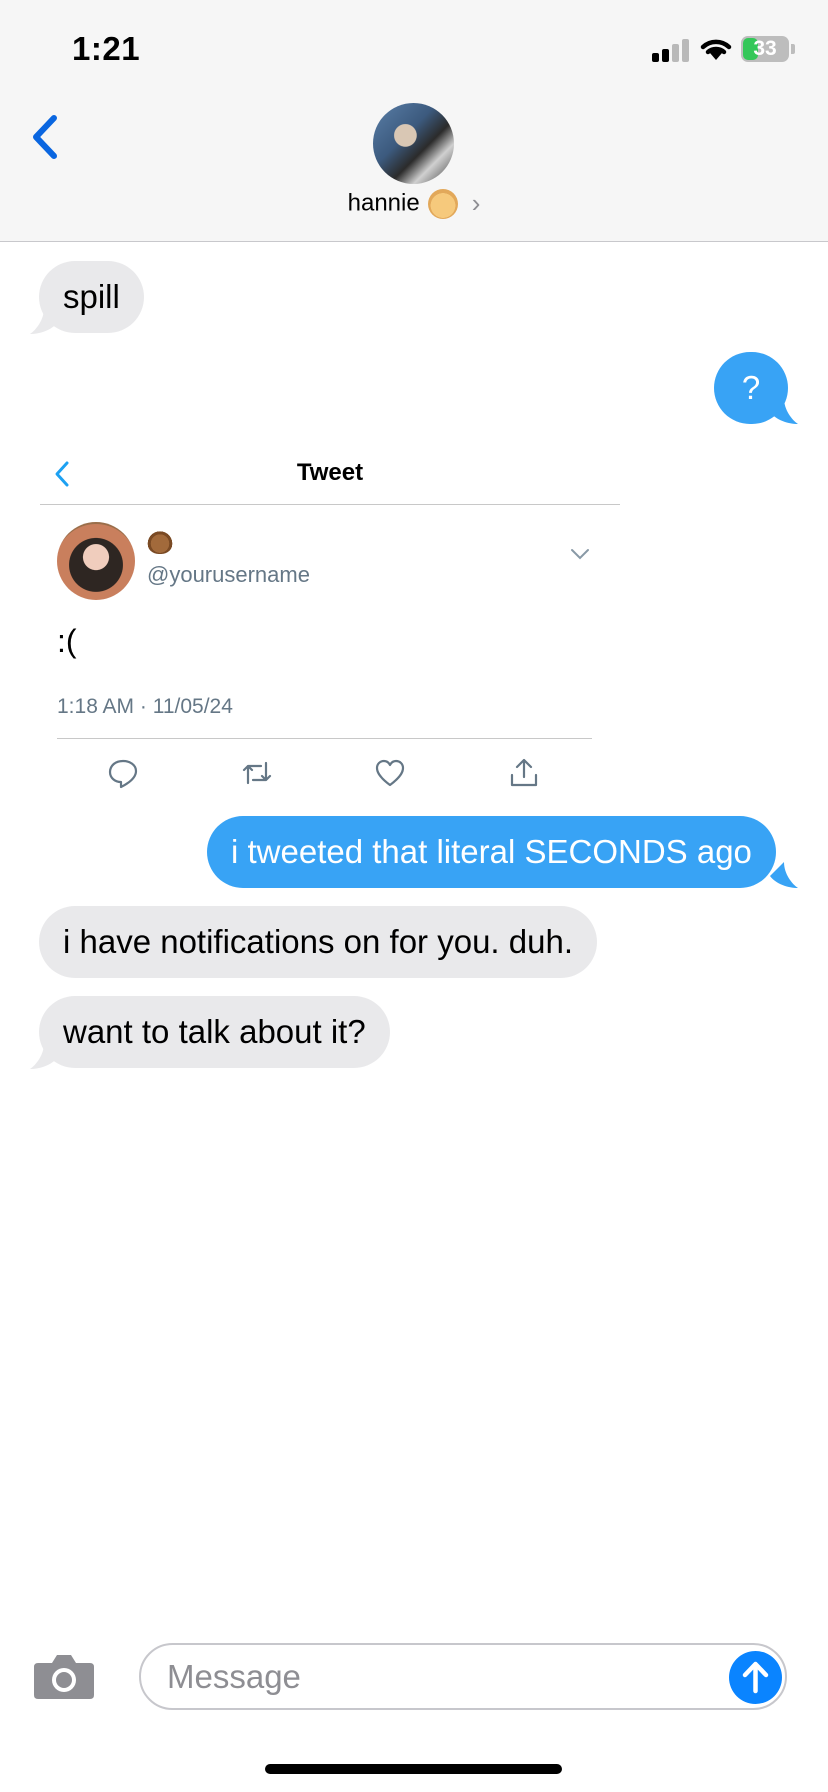  I want to click on tweet-title: Tweet, so click(330, 472).